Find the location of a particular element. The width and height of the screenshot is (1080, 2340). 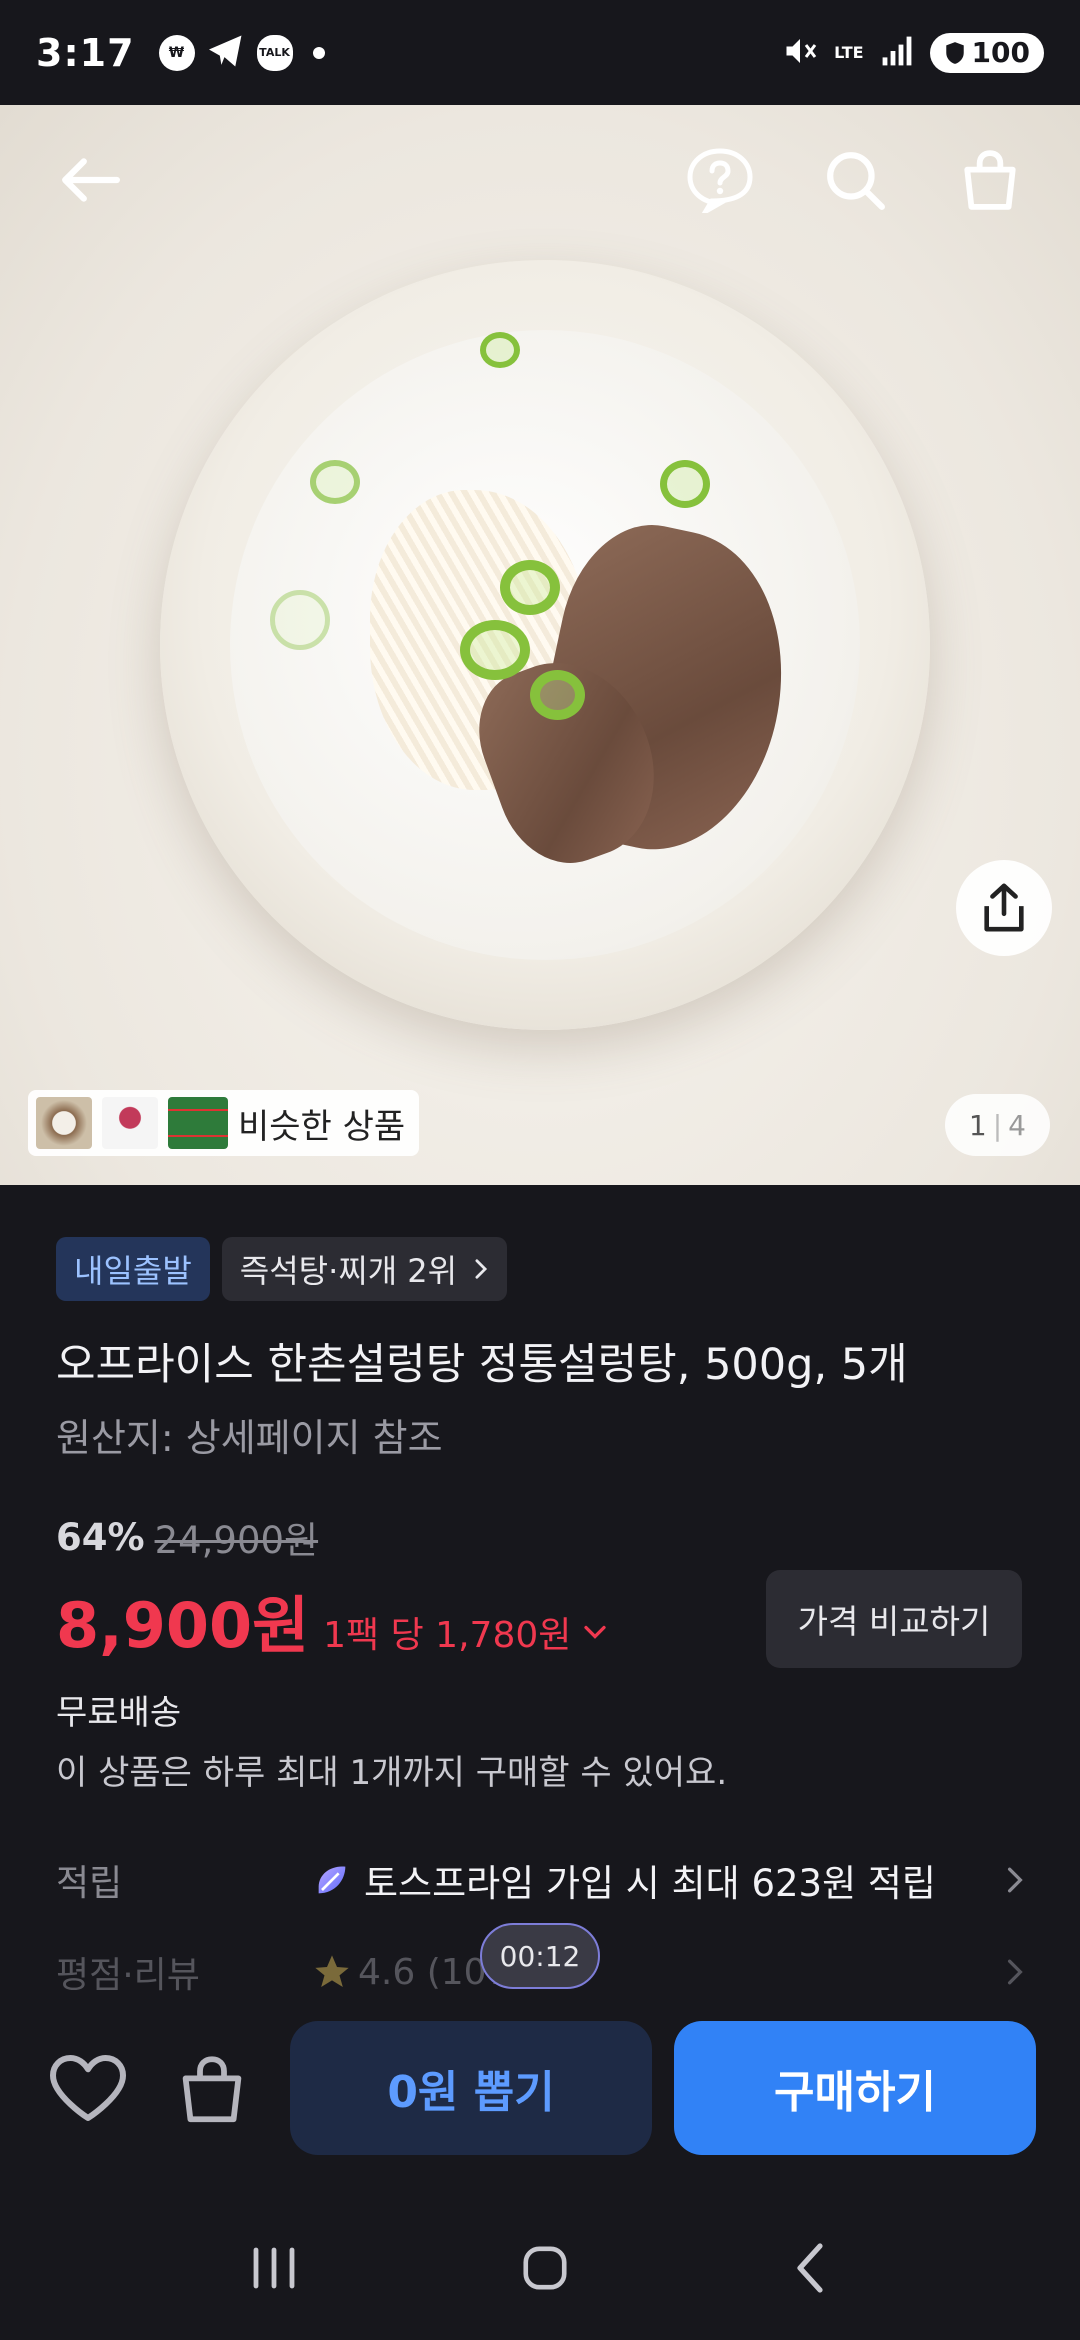

ranking-label: 즉석탕·찌개 2위 is located at coordinates (348, 1271).